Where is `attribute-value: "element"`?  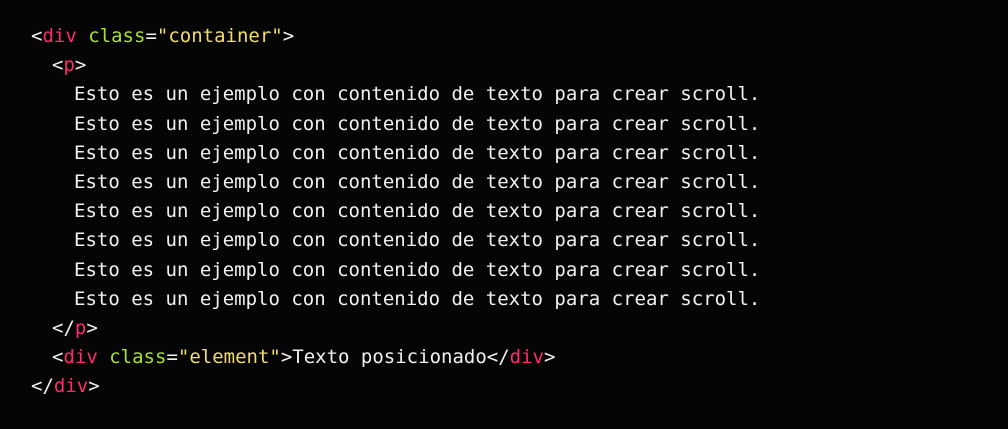 attribute-value: "element" is located at coordinates (229, 357).